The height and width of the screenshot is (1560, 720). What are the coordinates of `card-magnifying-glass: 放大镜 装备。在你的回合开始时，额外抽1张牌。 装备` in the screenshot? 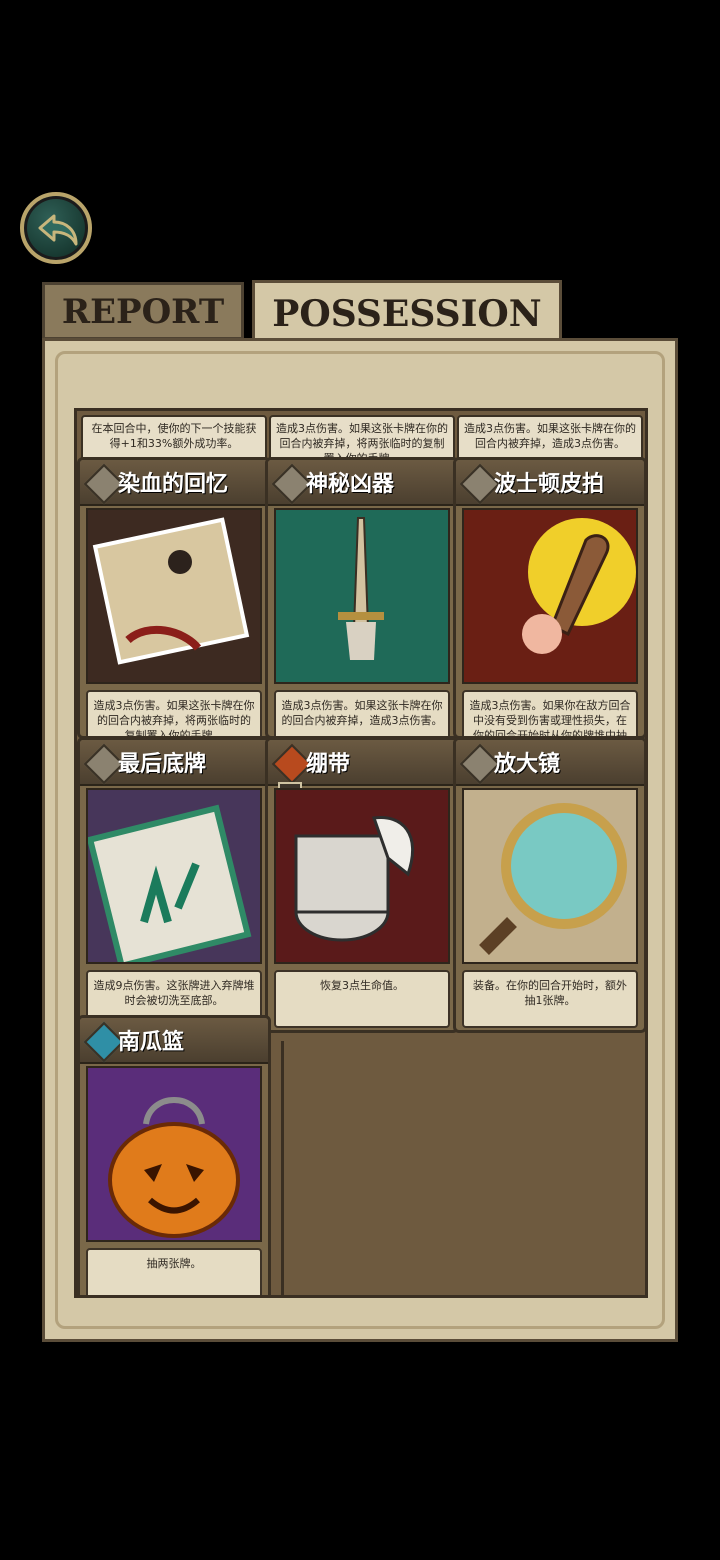 It's located at (549, 885).